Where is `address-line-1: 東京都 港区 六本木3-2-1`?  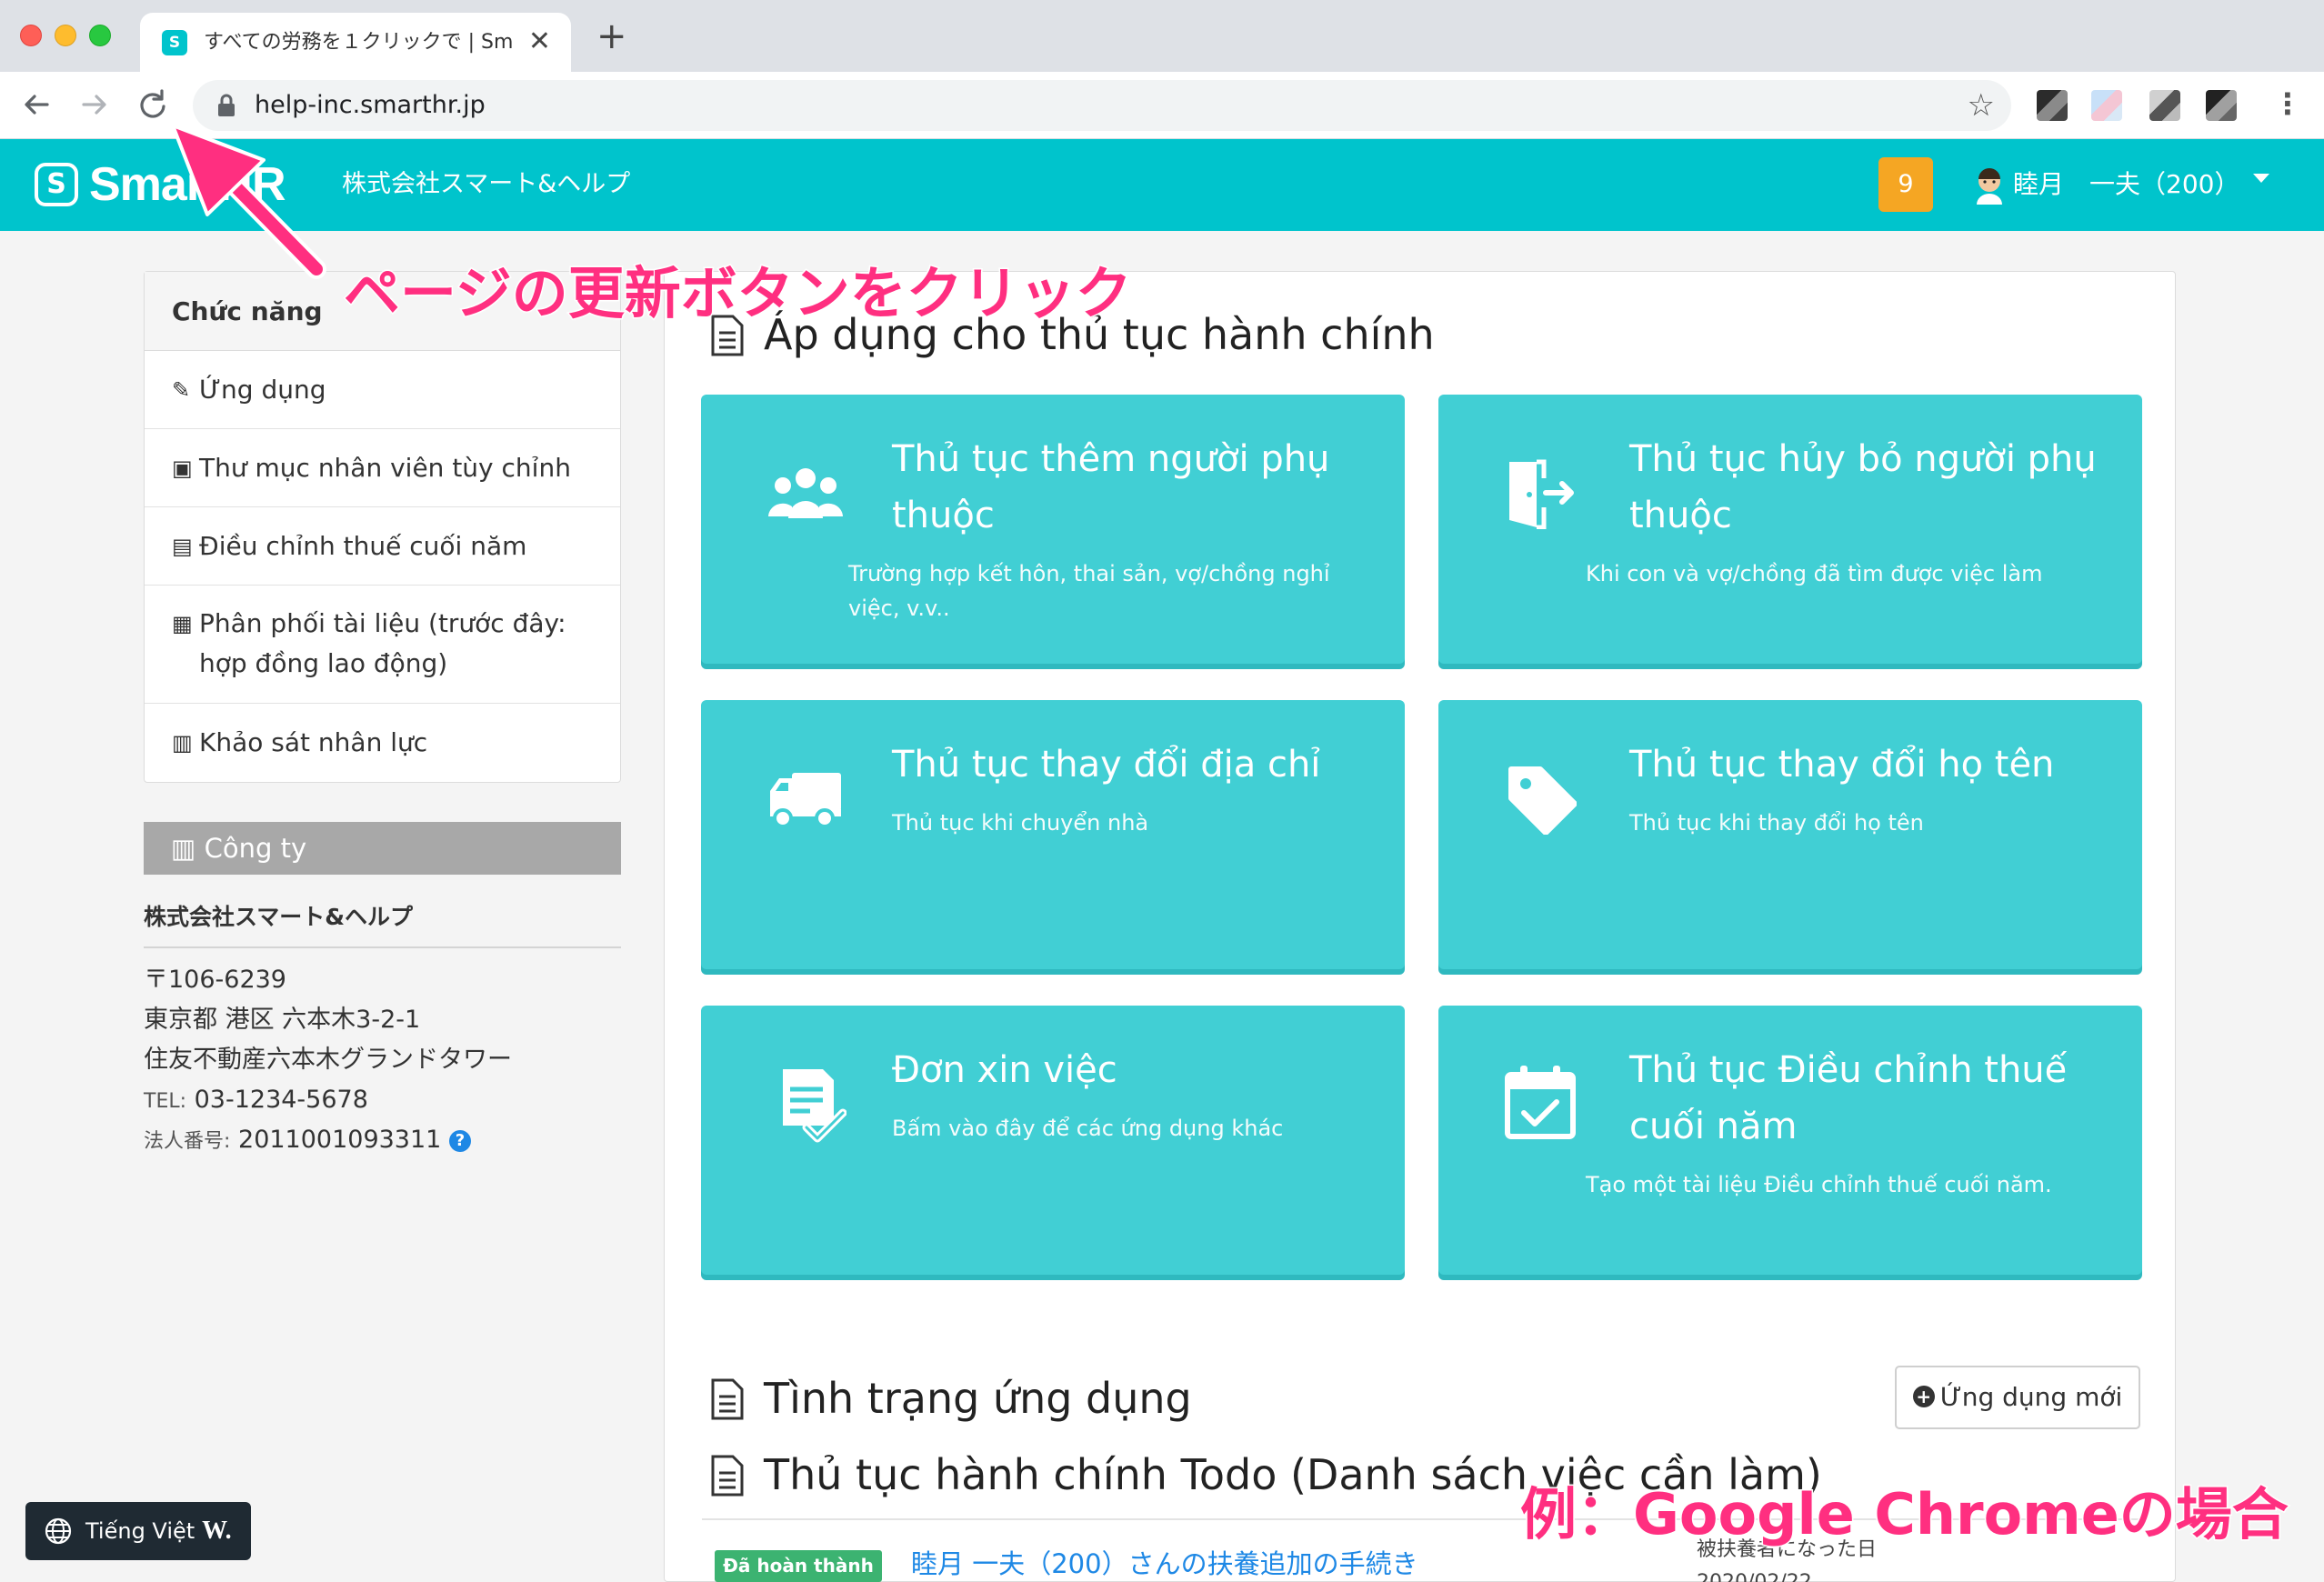 address-line-1: 東京都 港区 六本木3-2-1 is located at coordinates (282, 1020).